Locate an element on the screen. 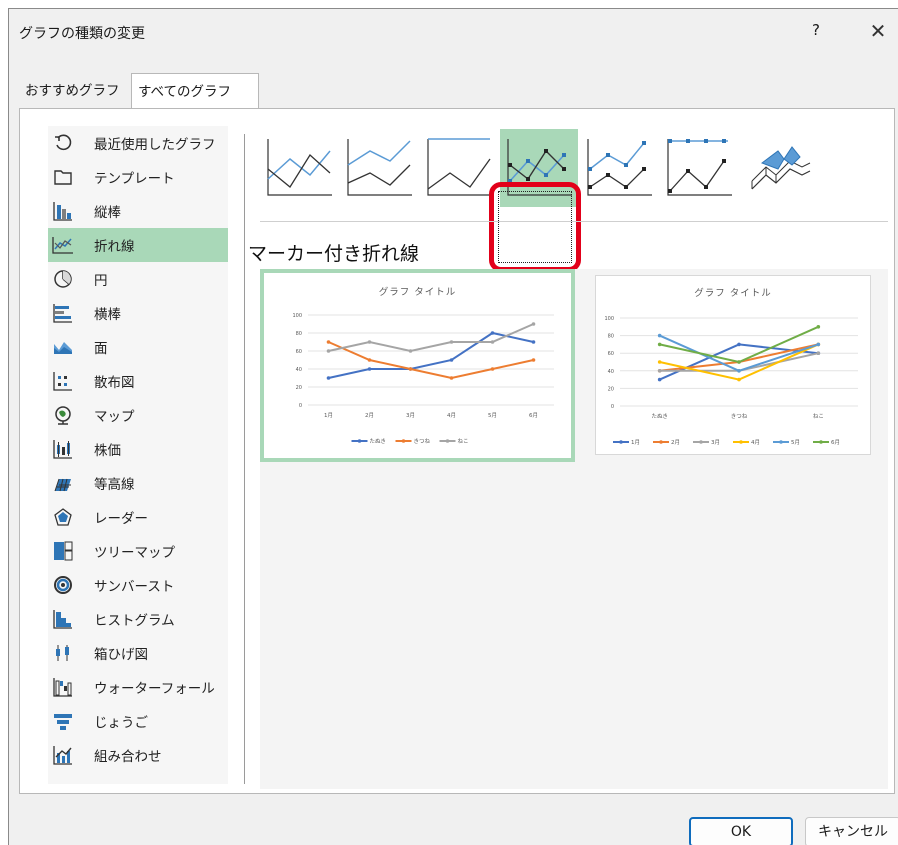 The width and height of the screenshot is (898, 845). map-chart-icon is located at coordinates (63, 415).